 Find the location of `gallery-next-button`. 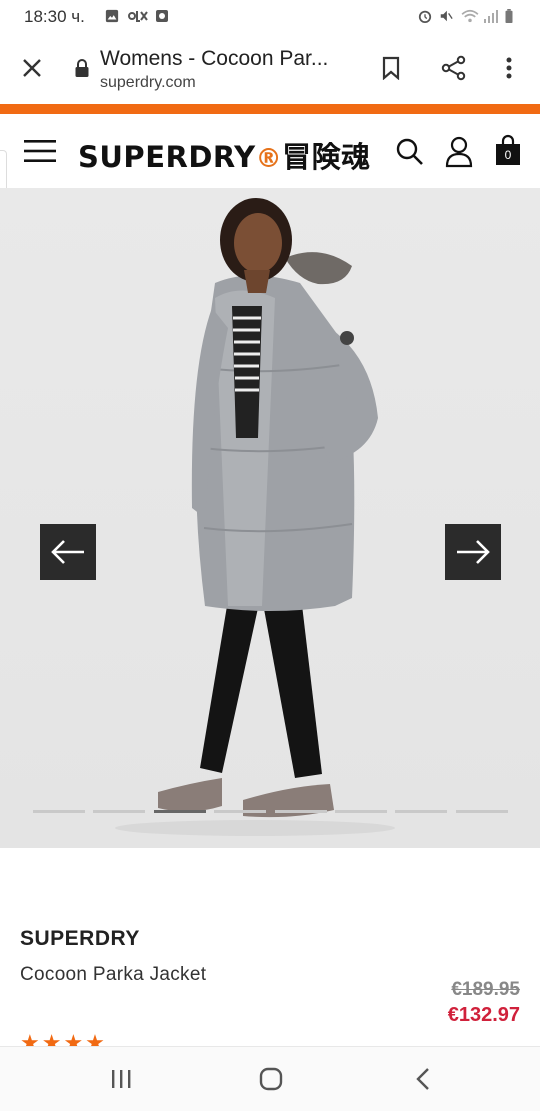

gallery-next-button is located at coordinates (473, 552).